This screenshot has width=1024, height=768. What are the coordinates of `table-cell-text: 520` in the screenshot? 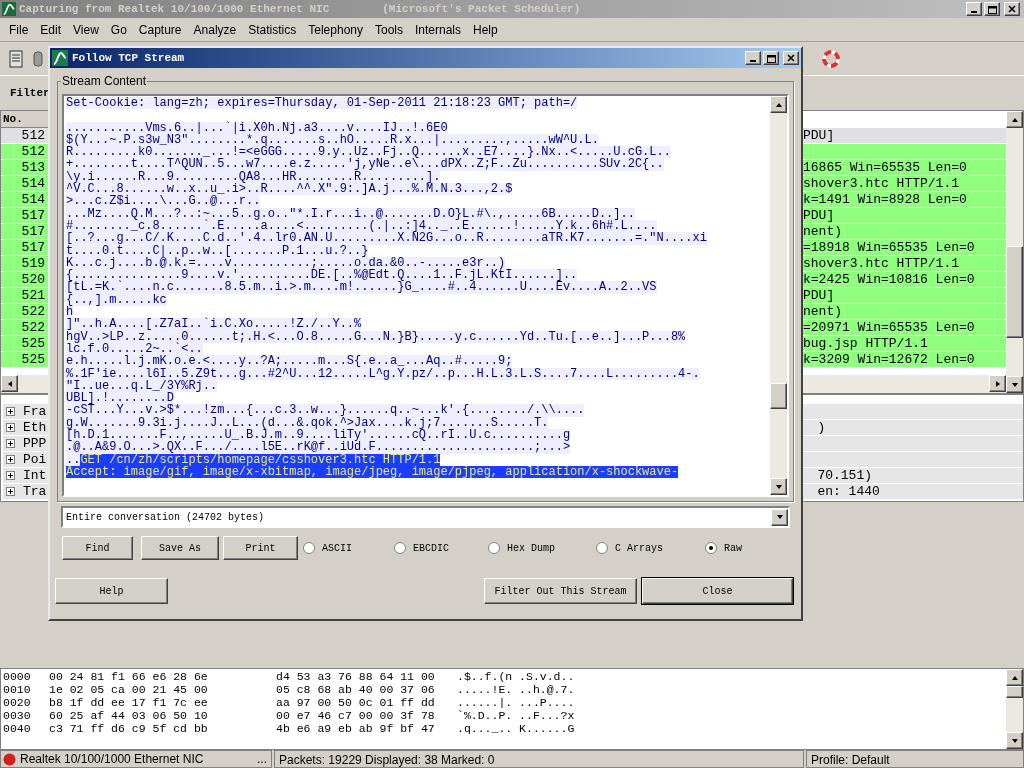 It's located at (32, 279).